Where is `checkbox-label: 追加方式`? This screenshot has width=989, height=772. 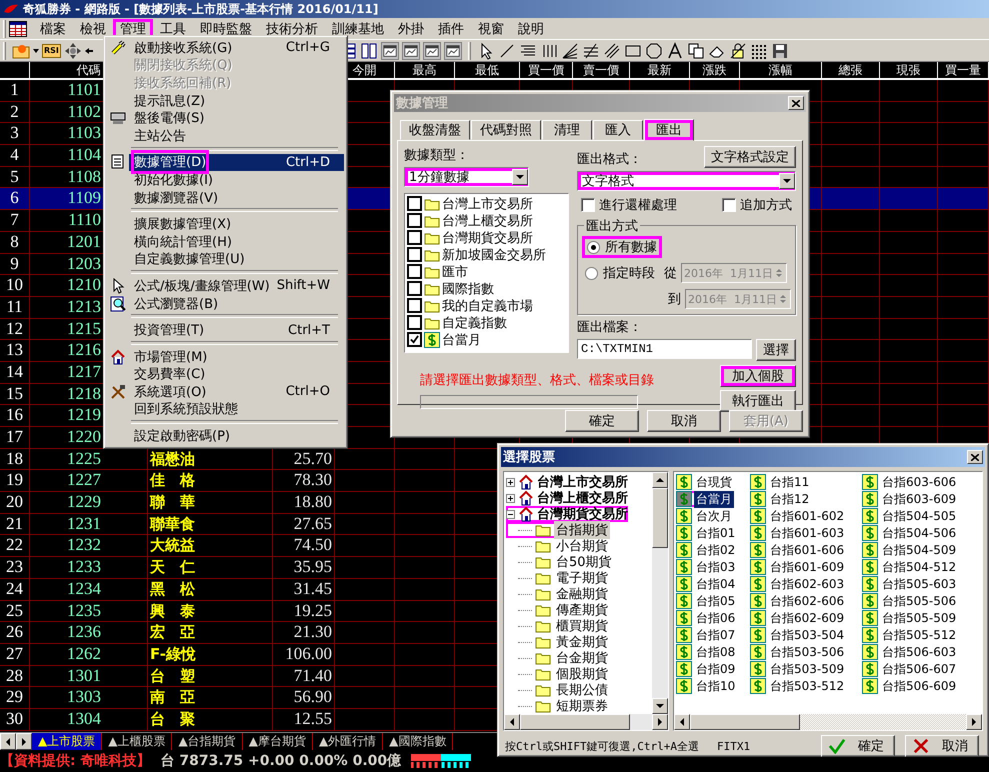
checkbox-label: 追加方式 is located at coordinates (766, 205).